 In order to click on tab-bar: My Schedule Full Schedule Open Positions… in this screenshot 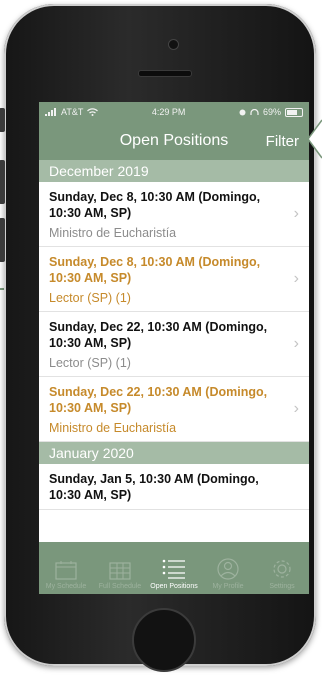, I will do `click(174, 568)`.